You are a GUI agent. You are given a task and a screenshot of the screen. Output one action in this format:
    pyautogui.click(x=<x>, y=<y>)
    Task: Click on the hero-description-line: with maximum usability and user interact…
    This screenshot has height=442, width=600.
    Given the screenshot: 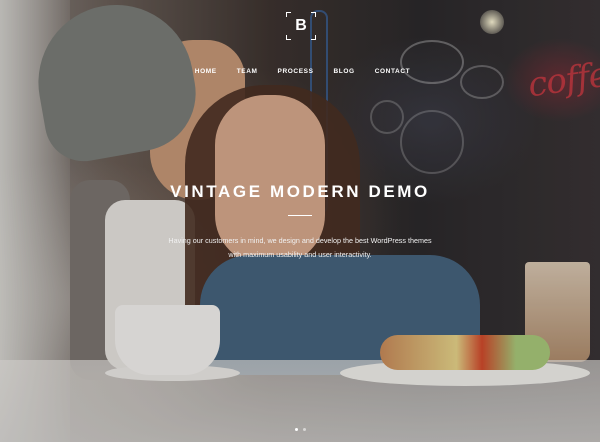 What is the action you would take?
    pyautogui.click(x=300, y=254)
    